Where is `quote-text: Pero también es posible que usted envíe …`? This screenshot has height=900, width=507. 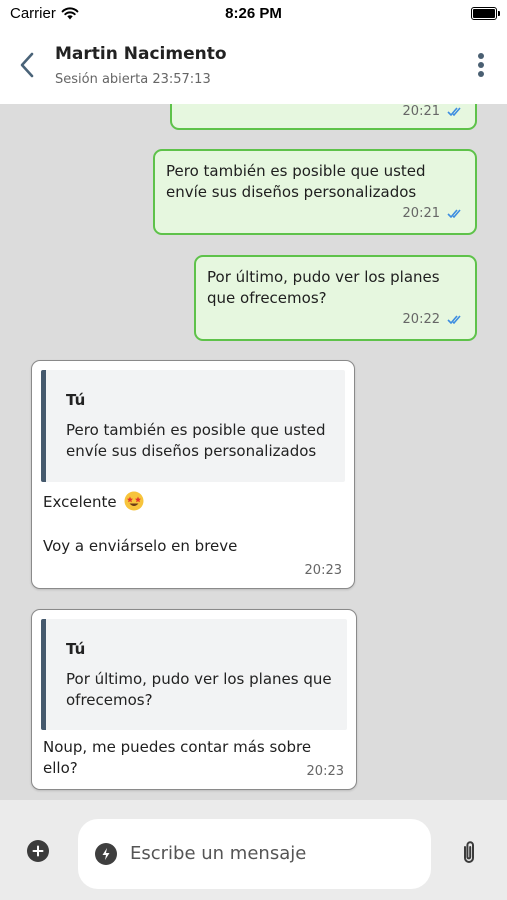
quote-text: Pero también es posible que usted envíe … is located at coordinates (196, 440).